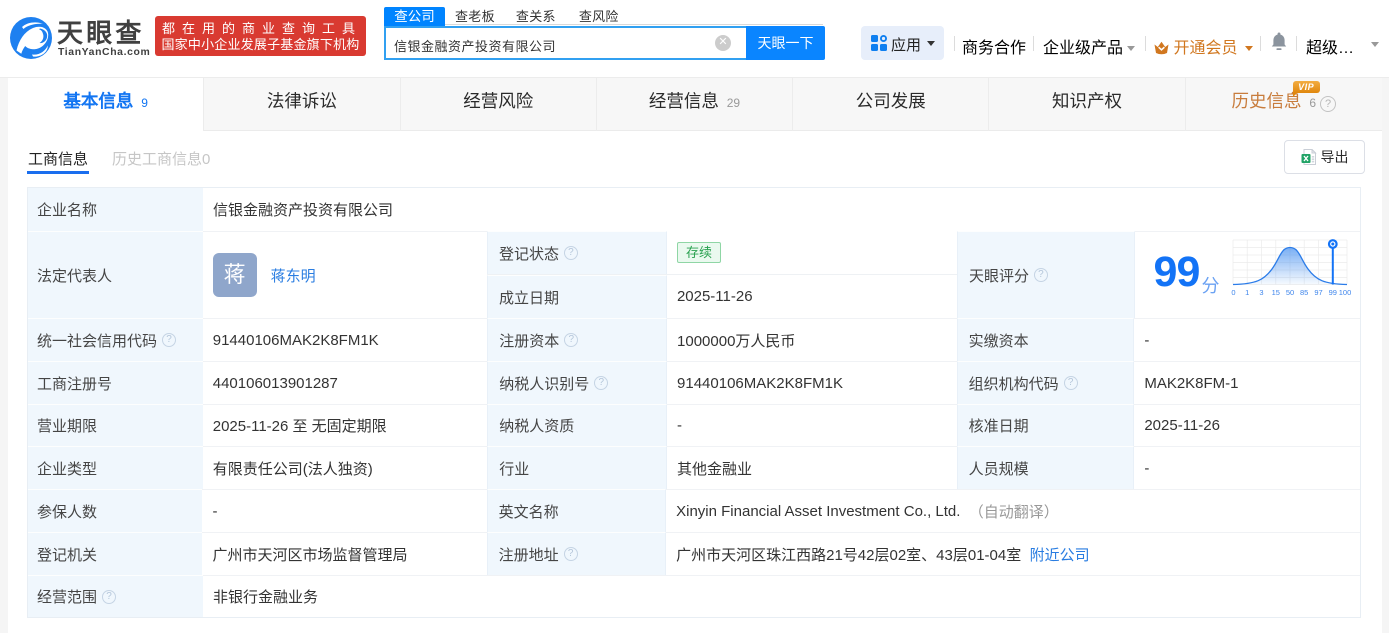 The height and width of the screenshot is (633, 1389). I want to click on svg-text: 99, so click(1332, 292).